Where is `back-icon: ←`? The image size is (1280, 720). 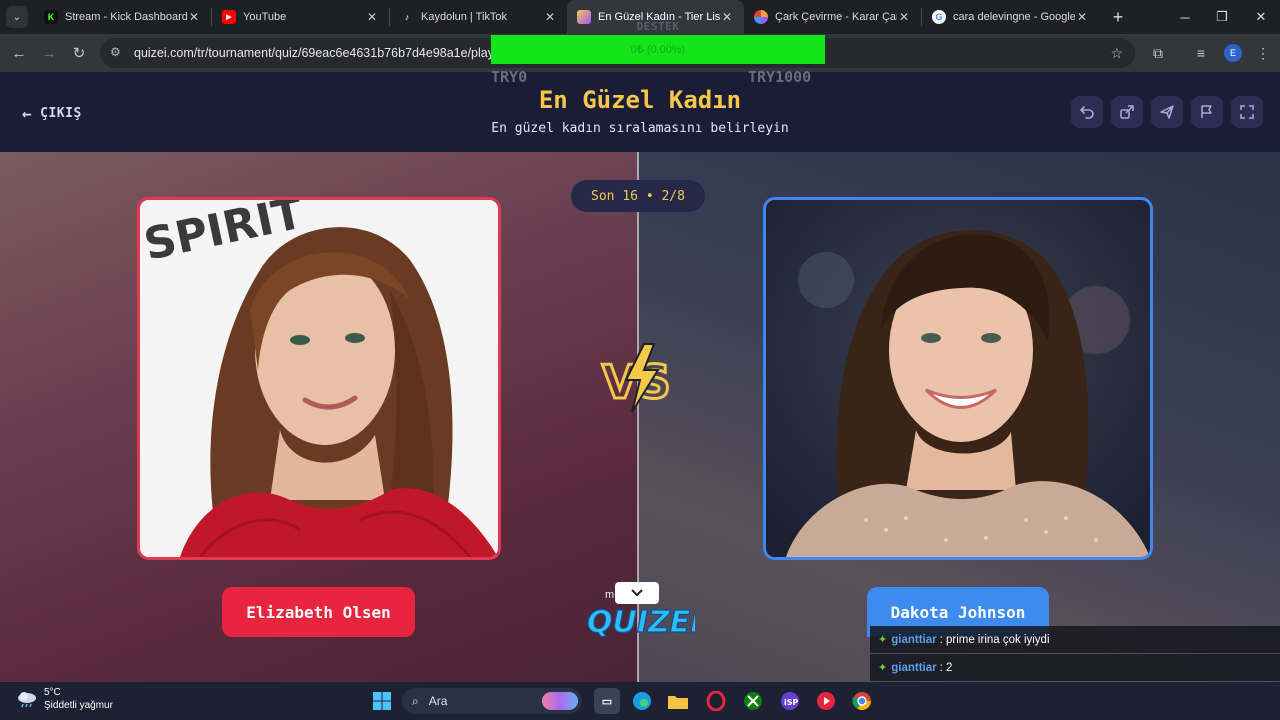 back-icon: ← is located at coordinates (19, 53).